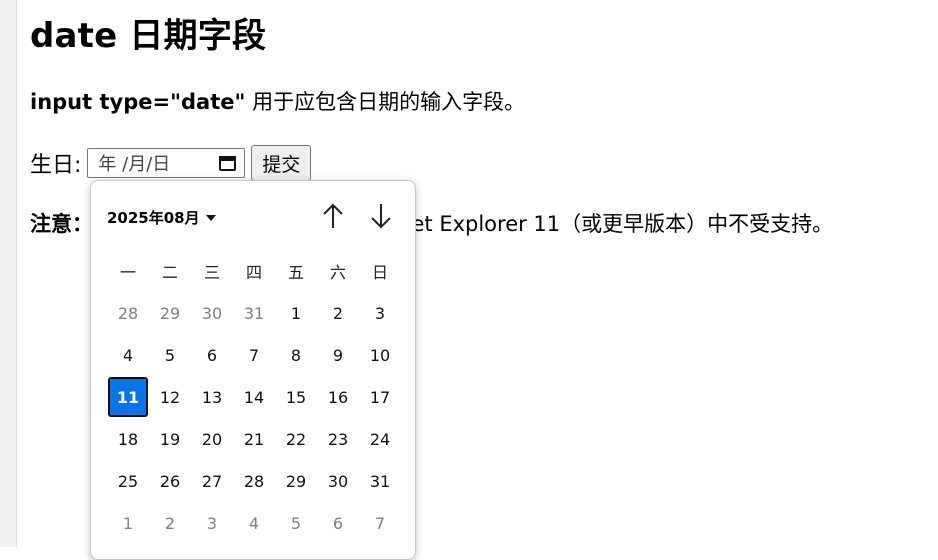 This screenshot has width=938, height=560. Describe the element at coordinates (338, 355) in the screenshot. I see `day-cell: 9` at that location.